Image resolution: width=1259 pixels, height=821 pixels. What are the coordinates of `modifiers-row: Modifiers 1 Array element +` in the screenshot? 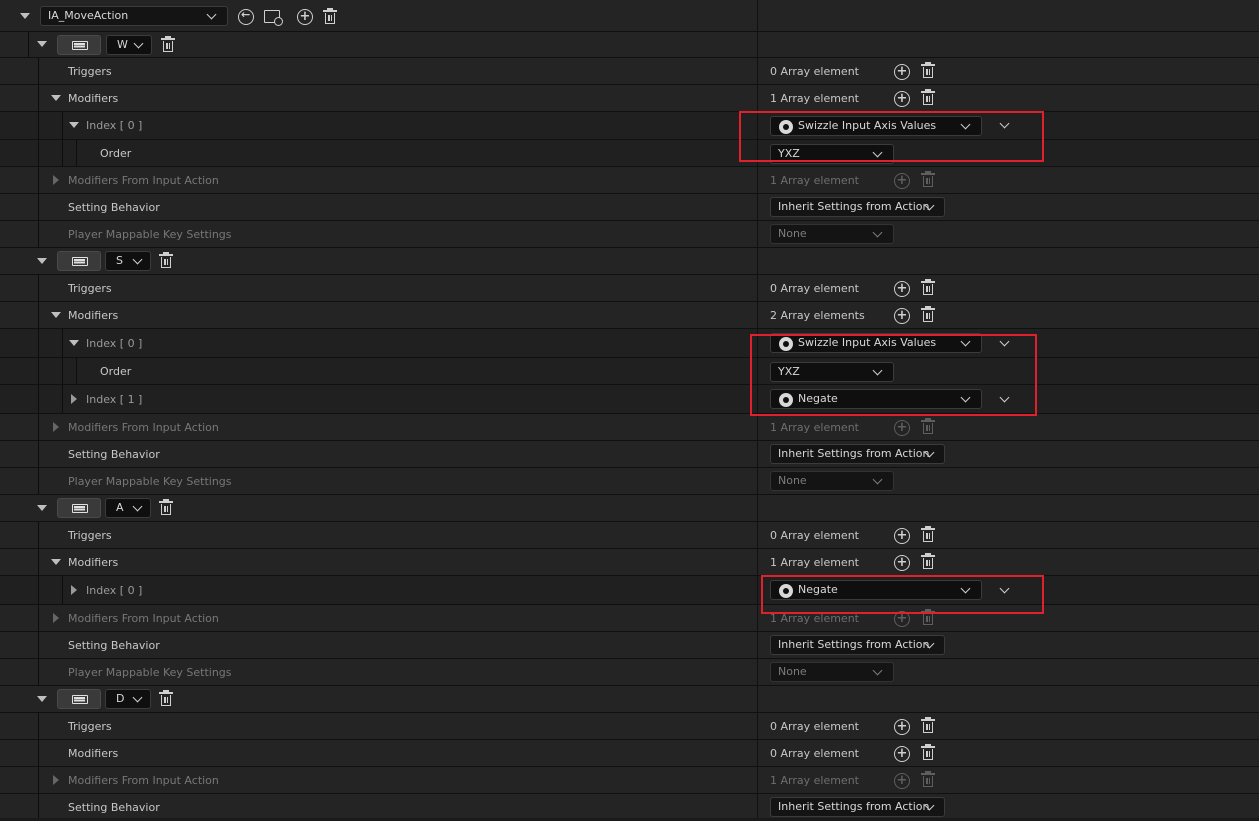 It's located at (629, 98).